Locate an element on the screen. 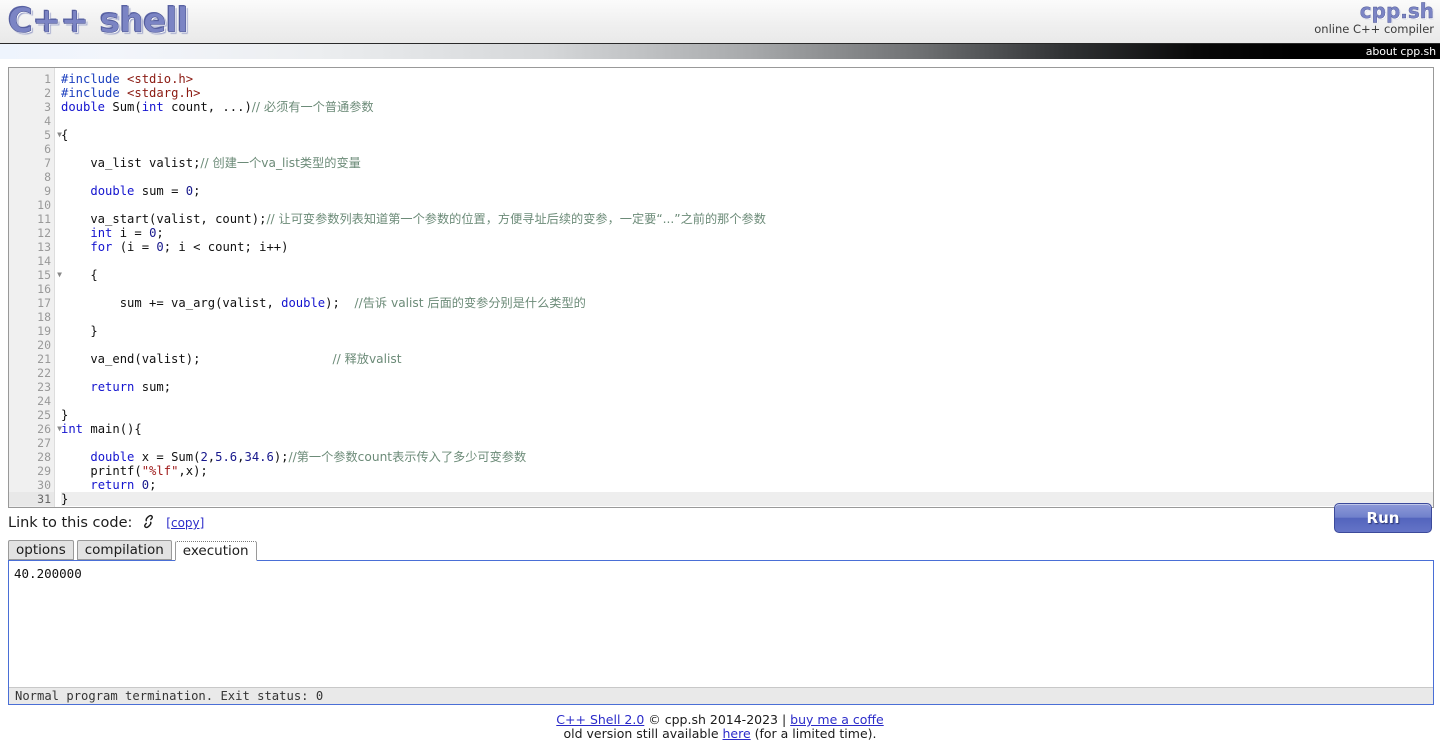  site-logo: C++ shell is located at coordinates (98, 21).